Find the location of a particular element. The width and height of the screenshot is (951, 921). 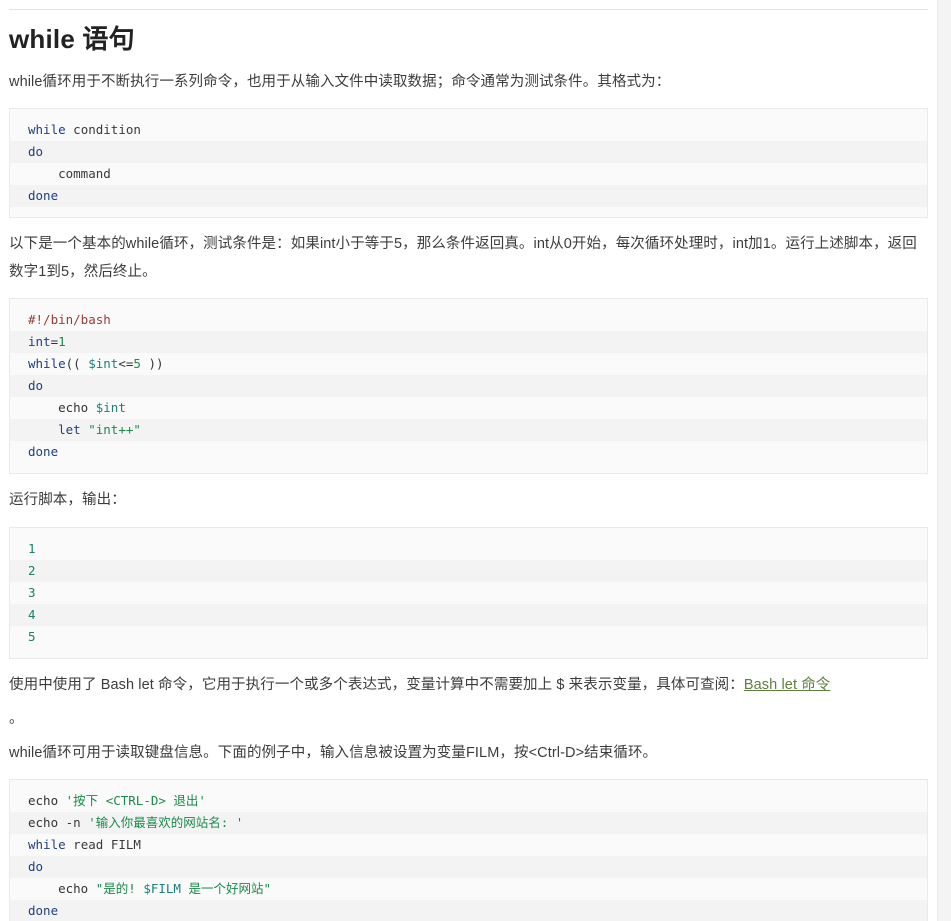

code-token-op: <= is located at coordinates (126, 364).